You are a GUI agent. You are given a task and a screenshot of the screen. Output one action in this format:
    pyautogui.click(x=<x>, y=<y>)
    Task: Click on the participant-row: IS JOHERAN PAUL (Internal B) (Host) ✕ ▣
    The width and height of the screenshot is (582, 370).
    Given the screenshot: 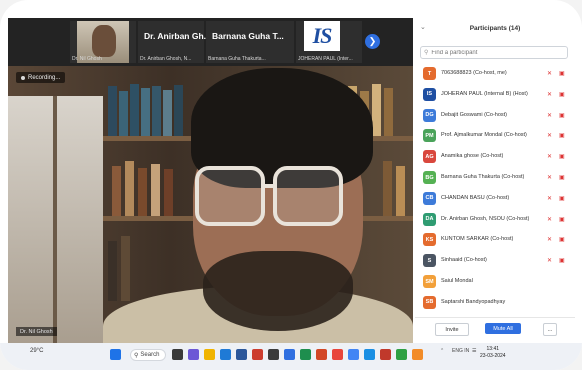 What is the action you would take?
    pyautogui.click(x=495, y=95)
    